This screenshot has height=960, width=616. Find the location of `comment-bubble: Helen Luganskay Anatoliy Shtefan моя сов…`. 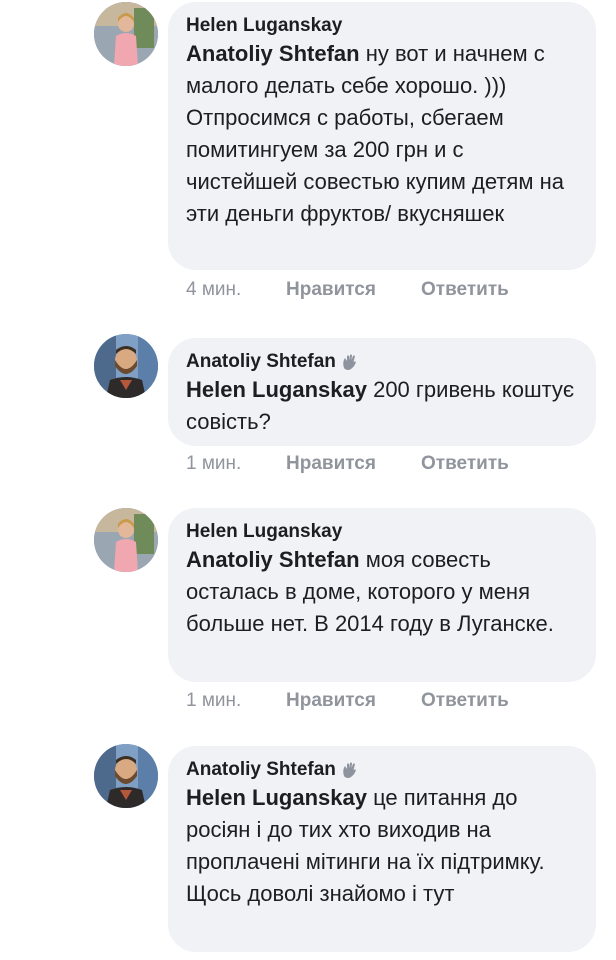

comment-bubble: Helen Luganskay Anatoliy Shtefan моя сов… is located at coordinates (382, 595).